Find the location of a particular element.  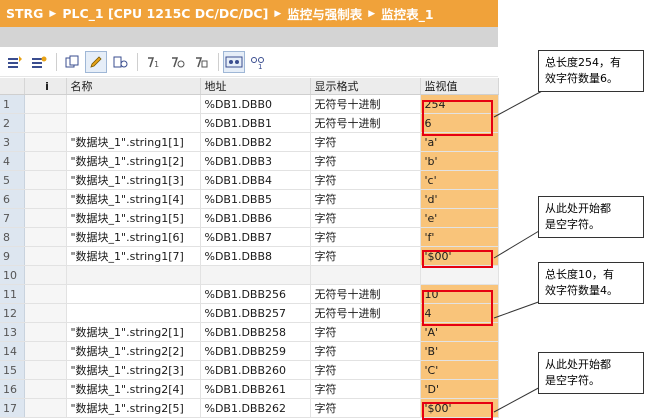

address-cell is located at coordinates (255, 275).